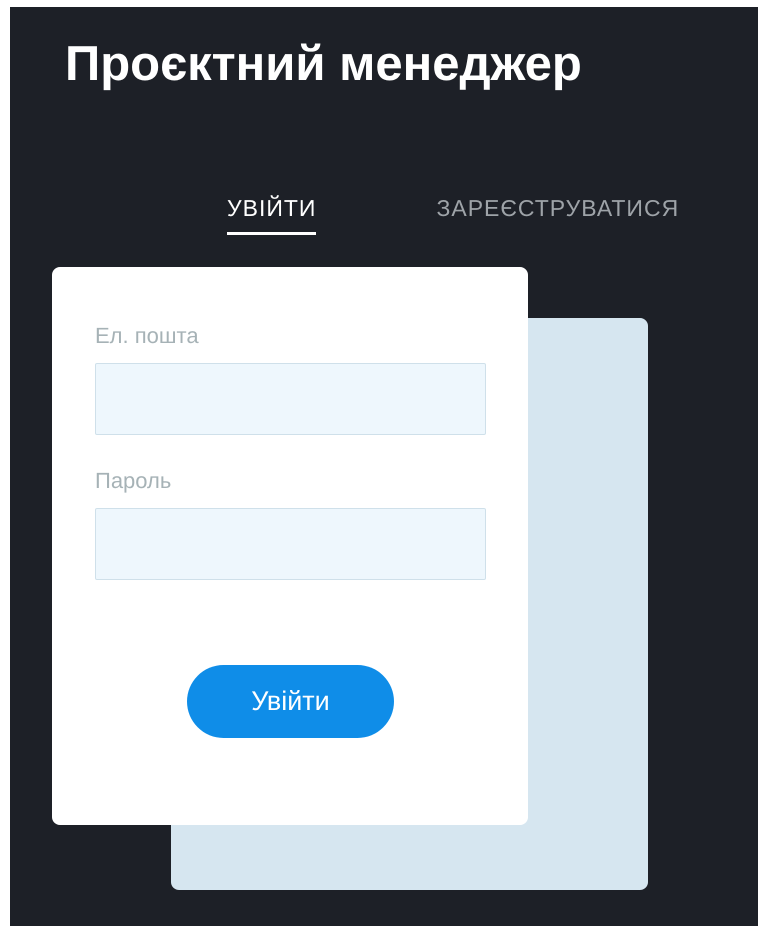 This screenshot has width=758, height=926. I want to click on login-button: Увійти, so click(290, 701).